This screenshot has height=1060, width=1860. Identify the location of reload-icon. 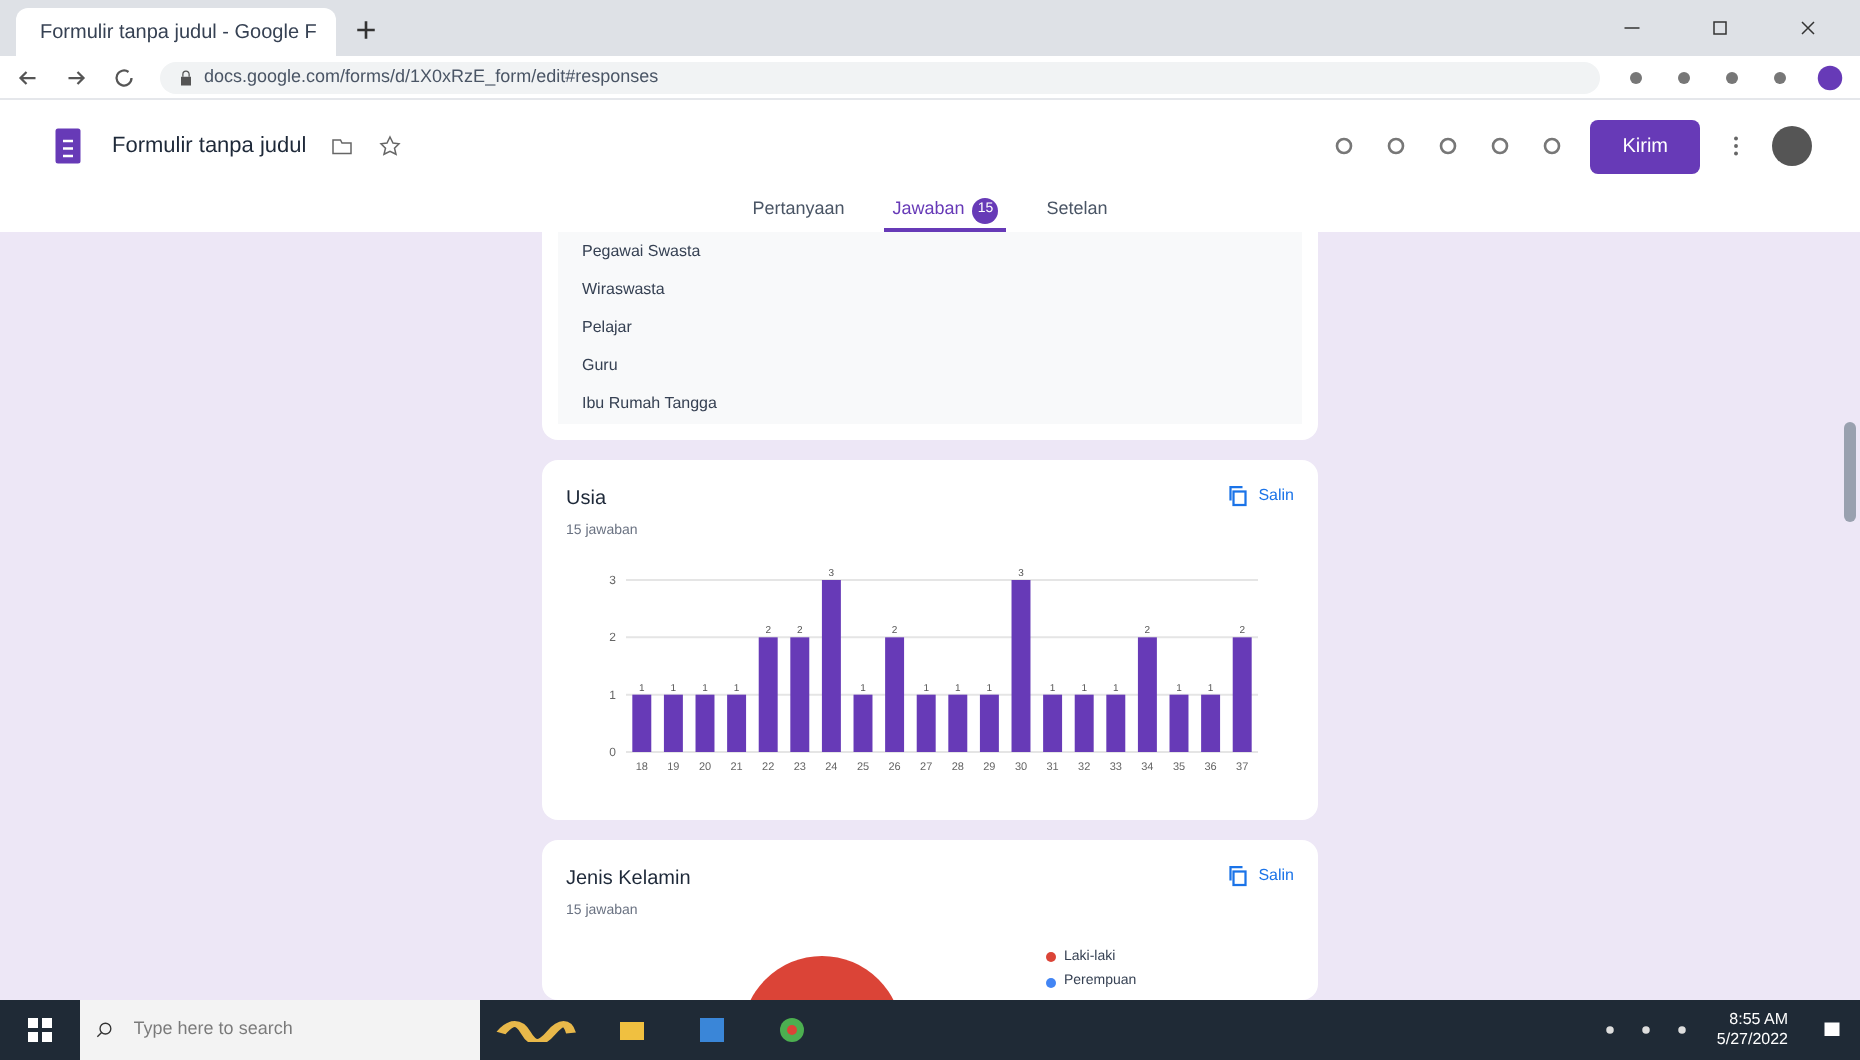
(124, 77).